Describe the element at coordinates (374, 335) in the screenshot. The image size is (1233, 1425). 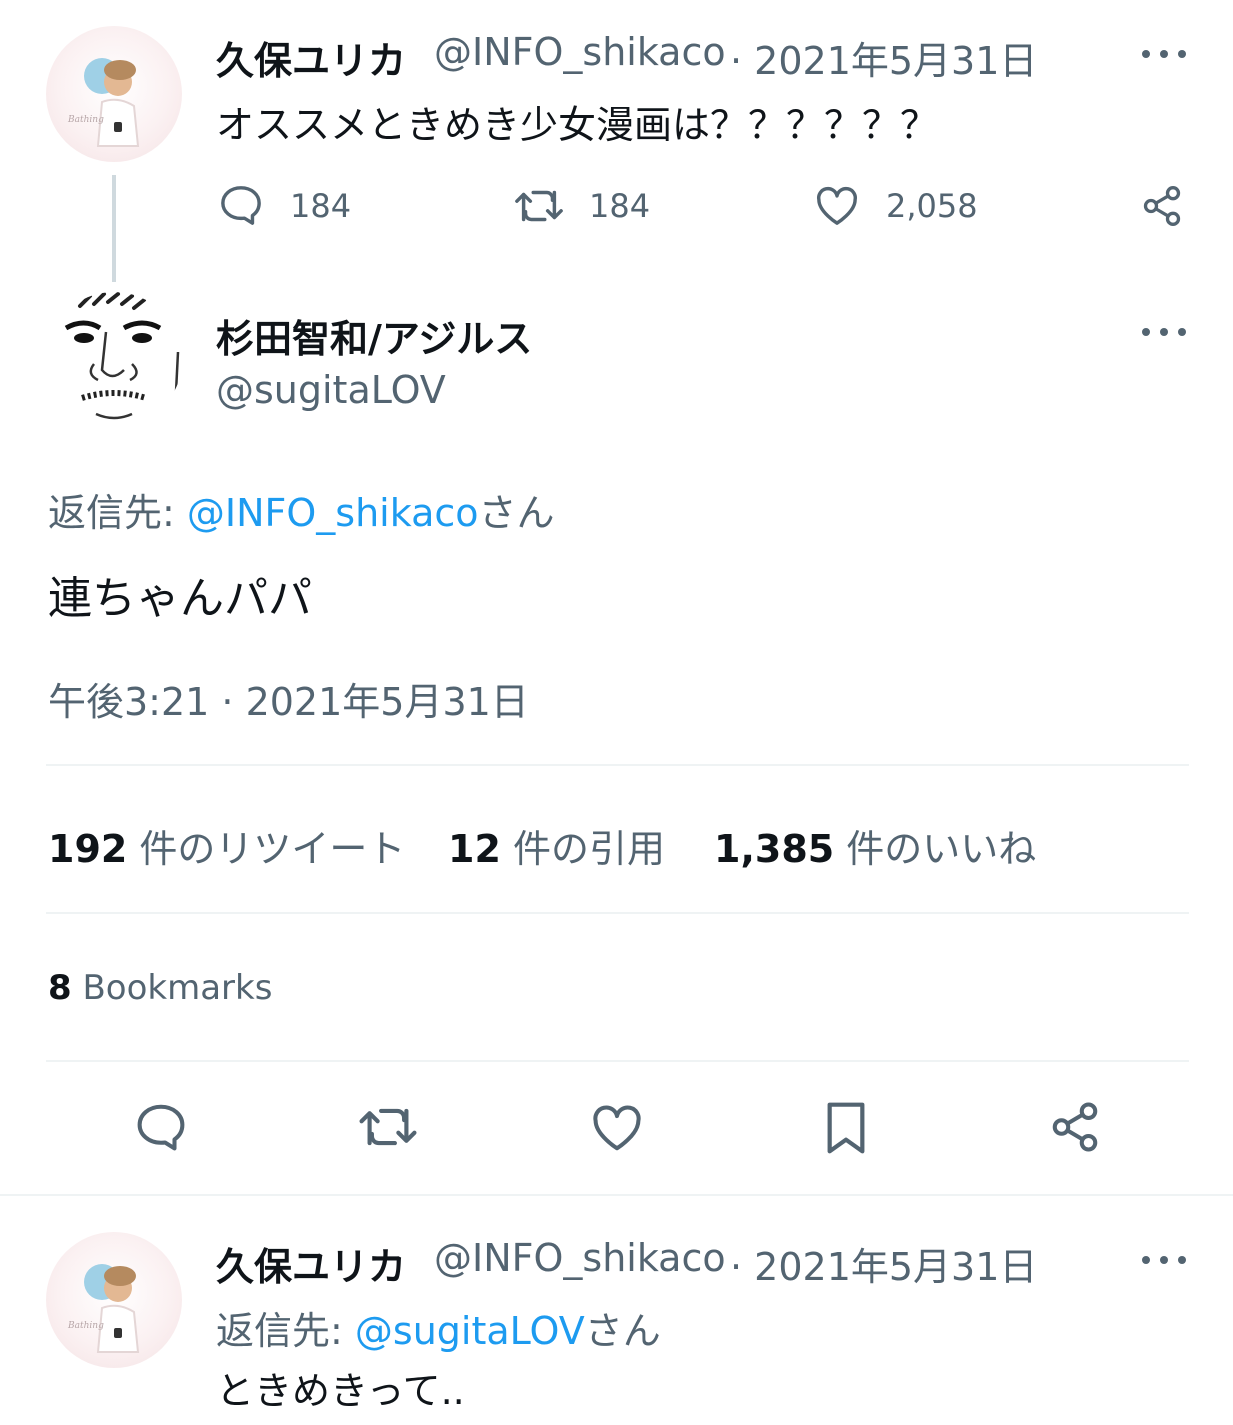
I see `author-name: 杉田智和/アジルス` at that location.